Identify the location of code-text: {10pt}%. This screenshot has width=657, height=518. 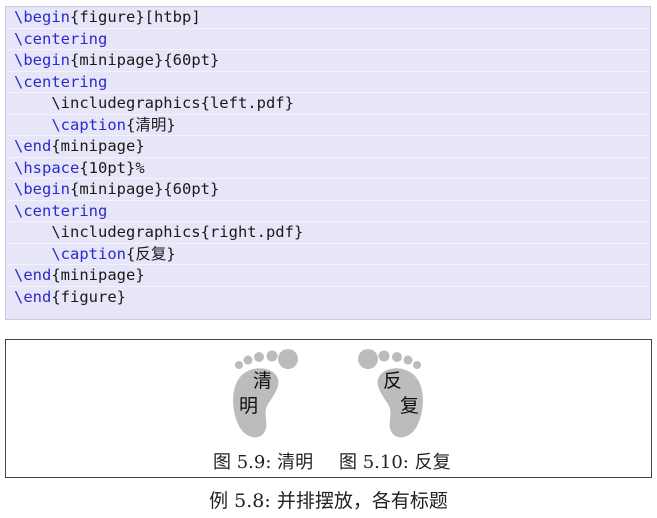
(112, 167).